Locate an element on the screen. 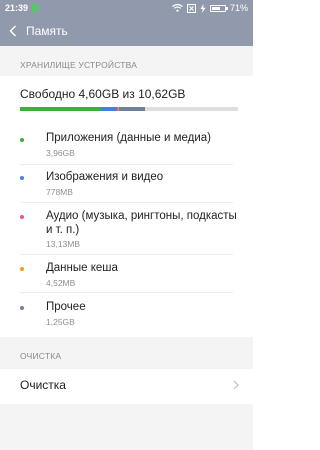 This screenshot has width=320, height=450. category-name: Данные кеша is located at coordinates (82, 268).